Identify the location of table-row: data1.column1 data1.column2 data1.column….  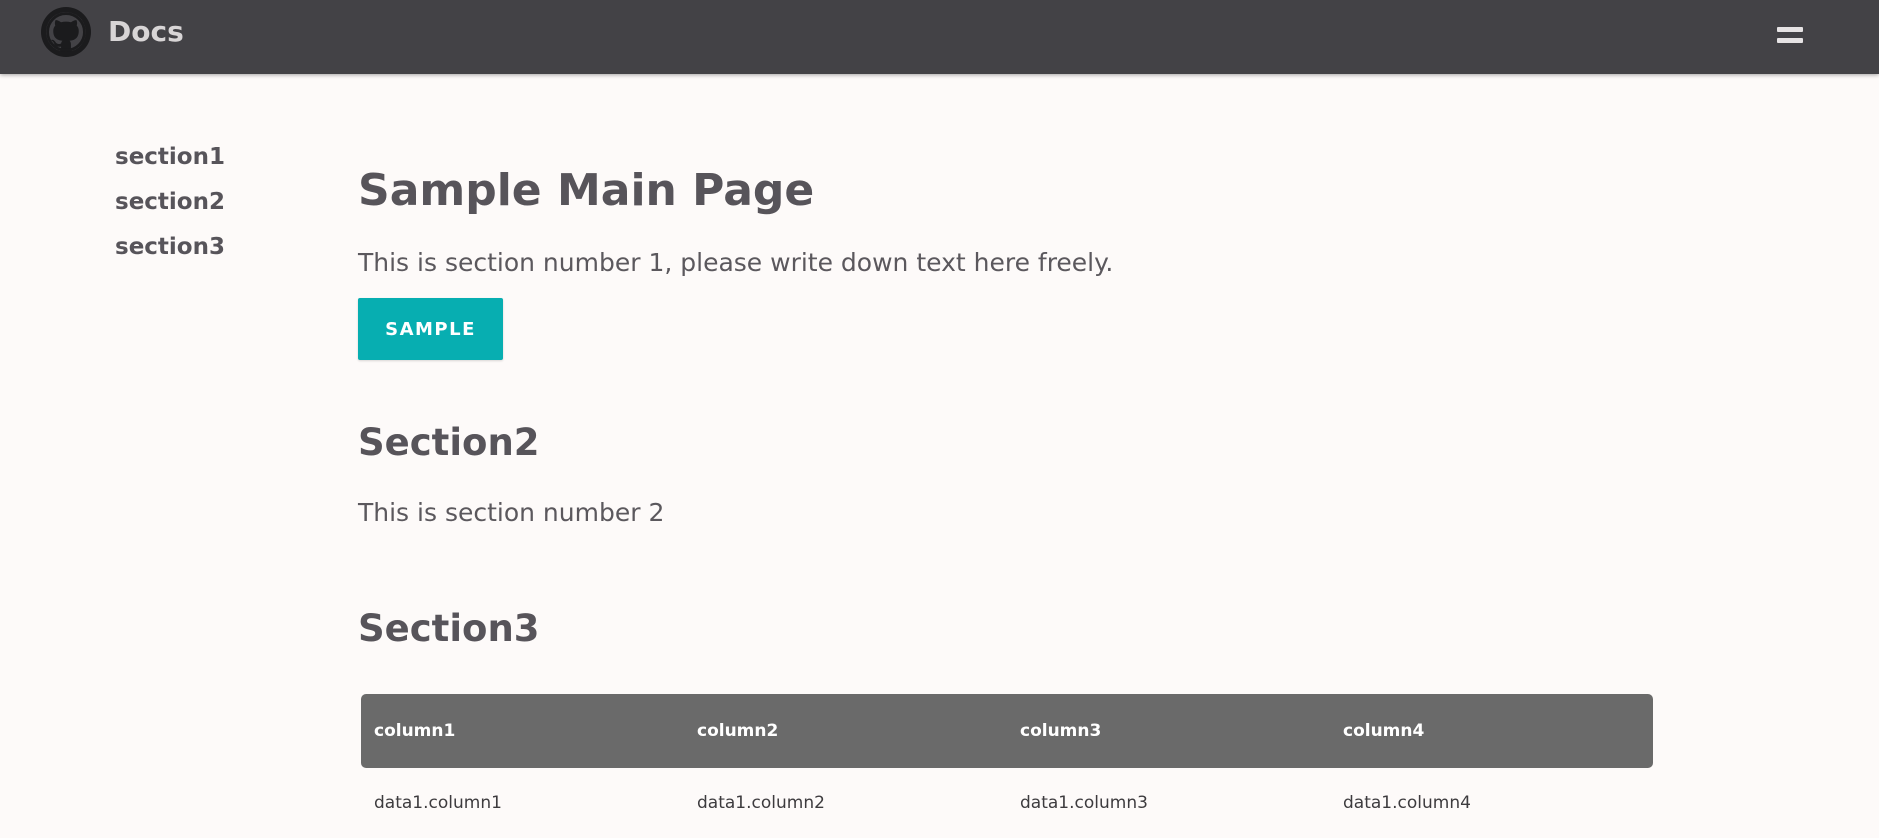
(1007, 803).